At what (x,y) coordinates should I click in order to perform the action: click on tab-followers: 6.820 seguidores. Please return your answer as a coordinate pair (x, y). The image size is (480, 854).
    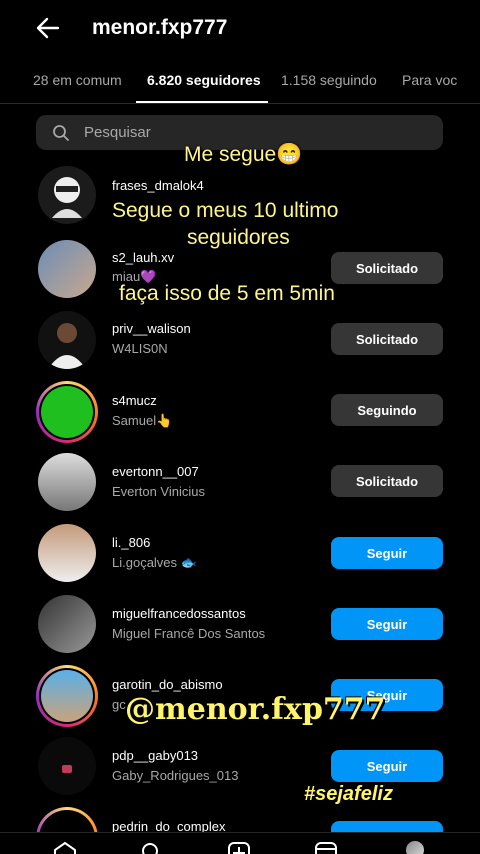
    Looking at the image, I should click on (204, 80).